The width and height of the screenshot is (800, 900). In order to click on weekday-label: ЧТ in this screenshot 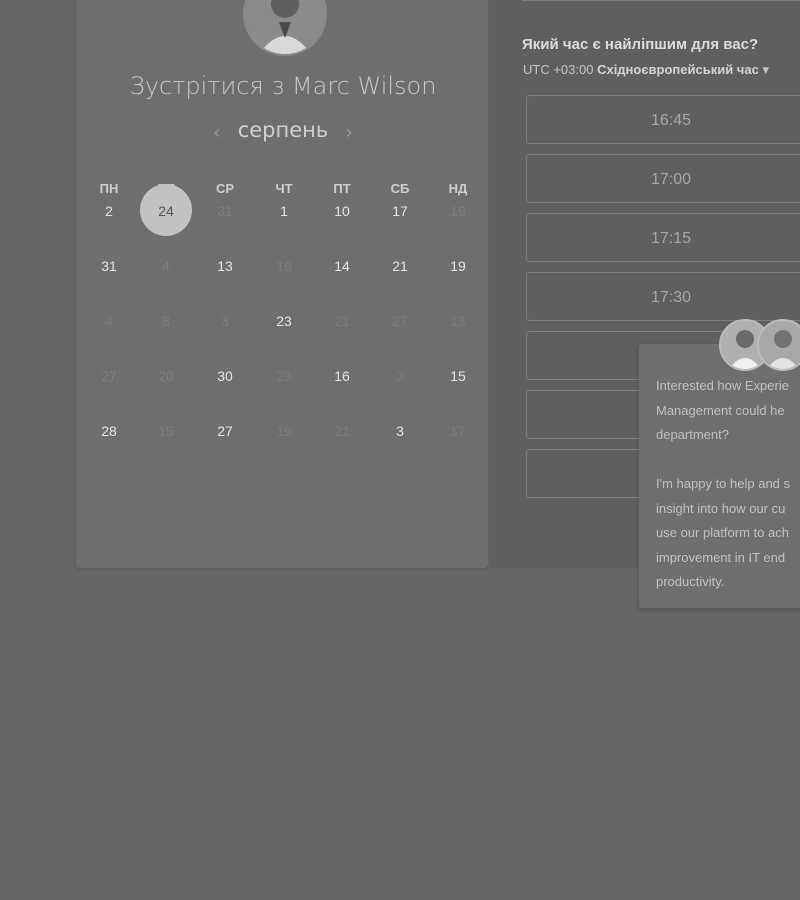, I will do `click(284, 188)`.